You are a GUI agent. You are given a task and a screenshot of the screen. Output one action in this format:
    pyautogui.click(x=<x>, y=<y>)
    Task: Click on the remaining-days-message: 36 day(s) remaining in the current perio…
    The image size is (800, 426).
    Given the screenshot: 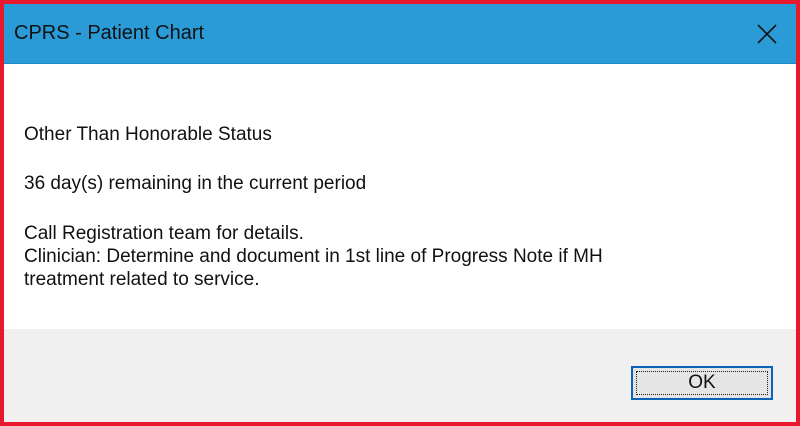 What is the action you would take?
    pyautogui.click(x=195, y=183)
    